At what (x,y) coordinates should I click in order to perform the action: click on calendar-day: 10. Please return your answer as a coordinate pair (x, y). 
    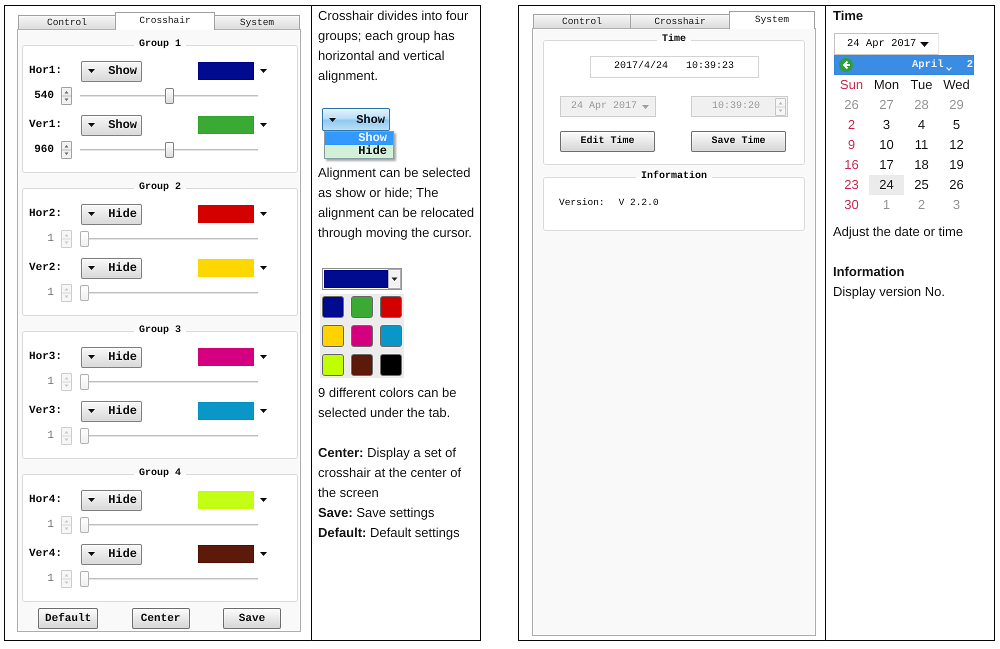
    Looking at the image, I should click on (886, 145).